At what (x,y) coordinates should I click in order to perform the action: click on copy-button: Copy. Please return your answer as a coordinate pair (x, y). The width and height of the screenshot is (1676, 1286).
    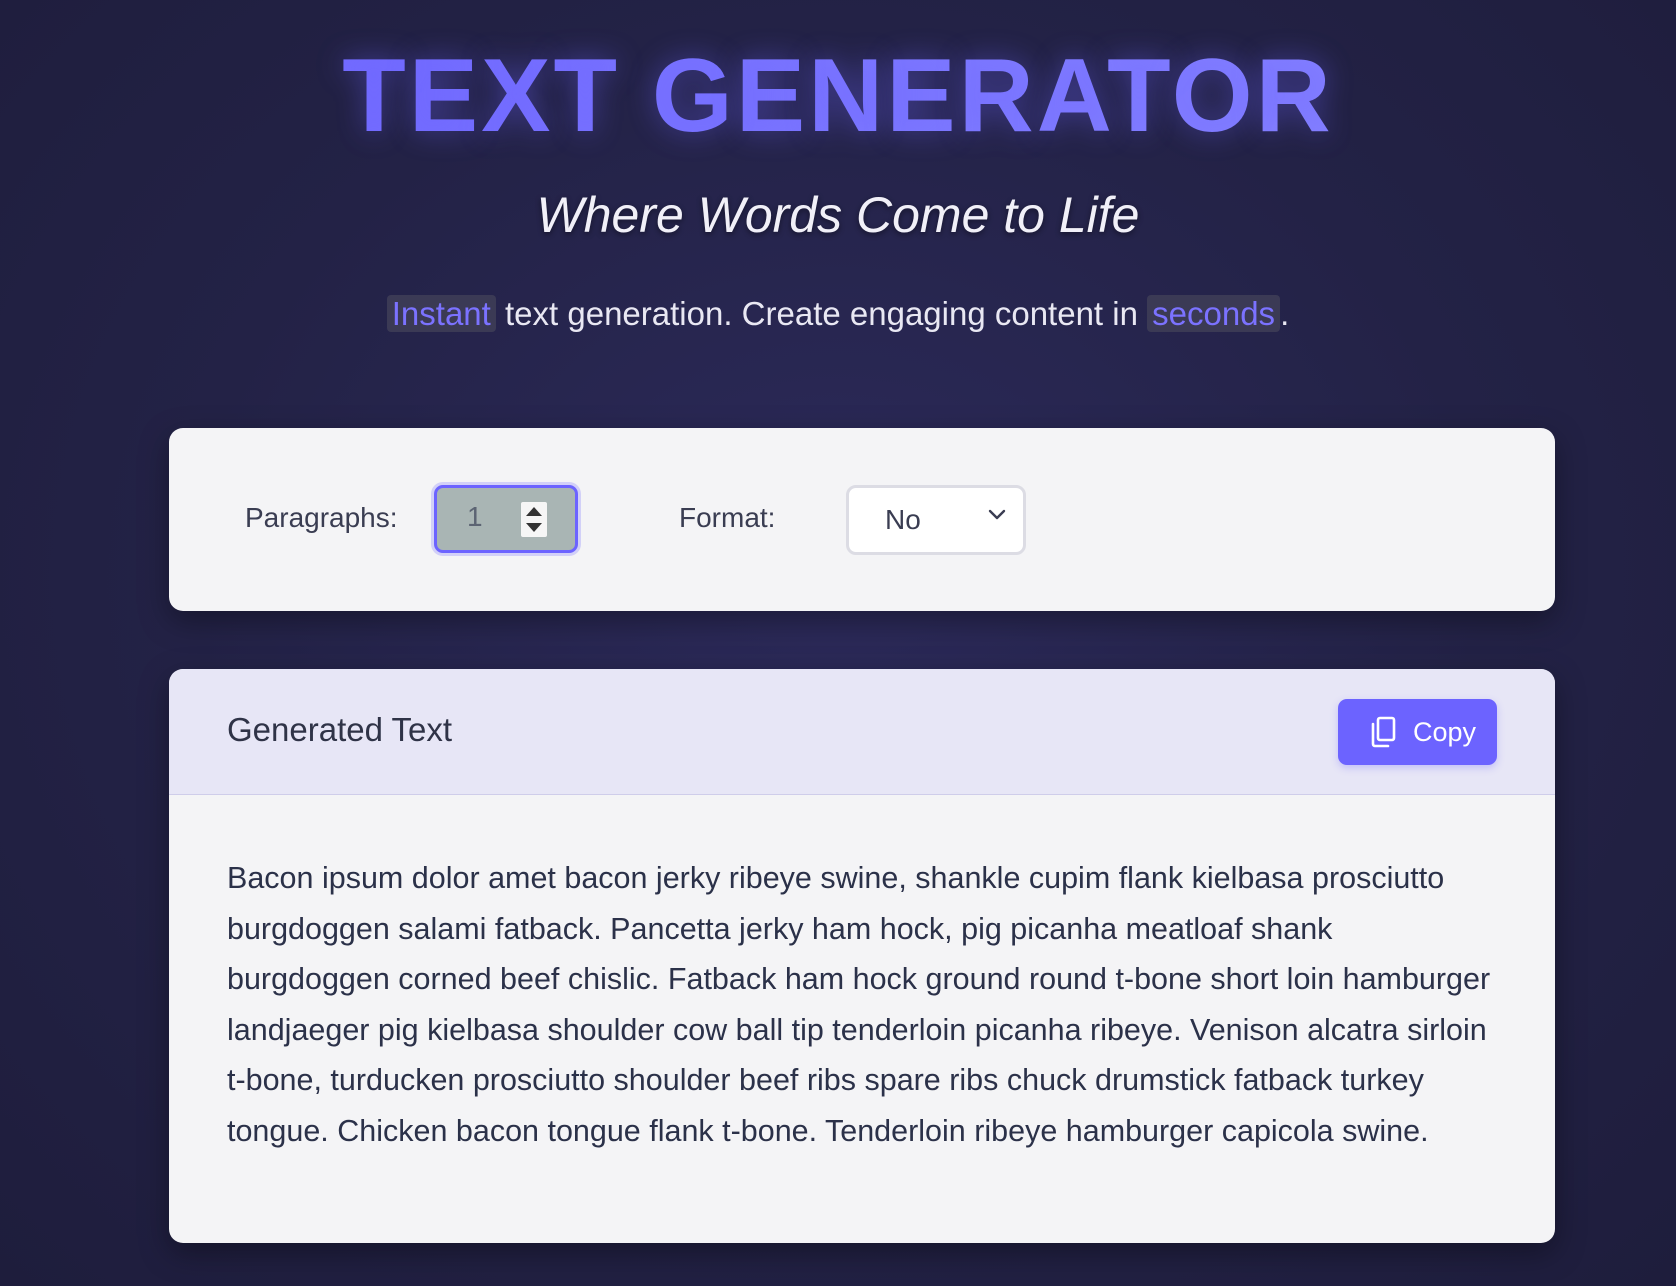
    Looking at the image, I should click on (1417, 732).